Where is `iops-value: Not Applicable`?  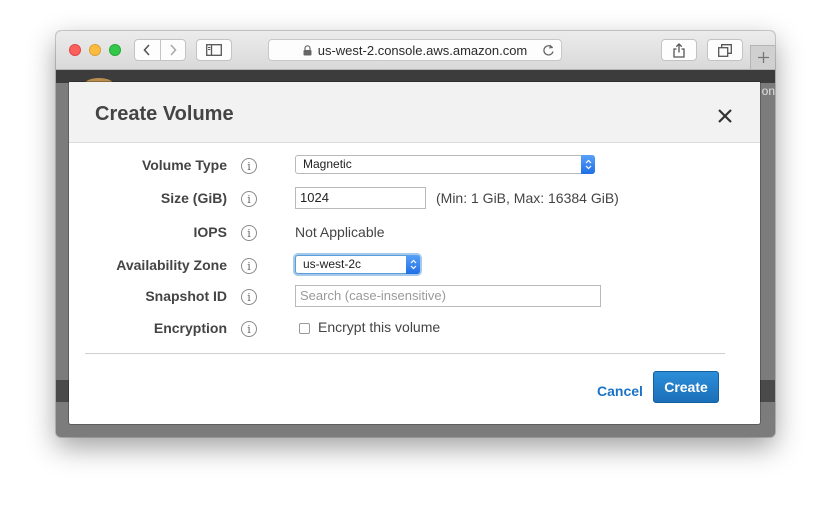
iops-value: Not Applicable is located at coordinates (340, 232).